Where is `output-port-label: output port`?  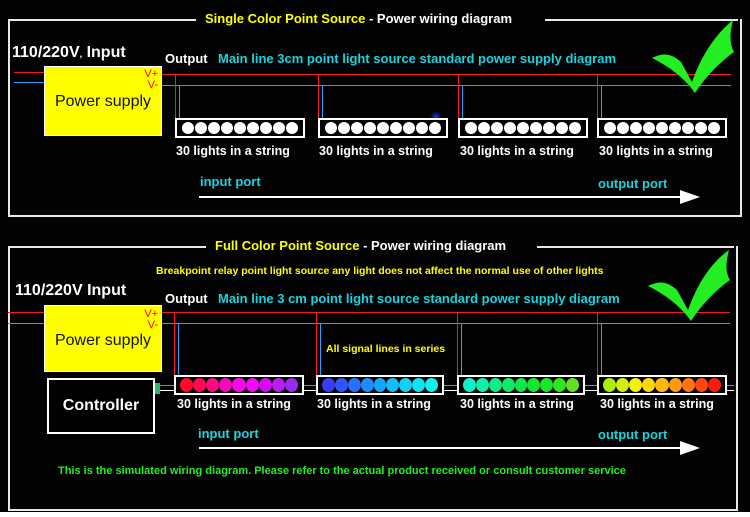
output-port-label: output port is located at coordinates (633, 183).